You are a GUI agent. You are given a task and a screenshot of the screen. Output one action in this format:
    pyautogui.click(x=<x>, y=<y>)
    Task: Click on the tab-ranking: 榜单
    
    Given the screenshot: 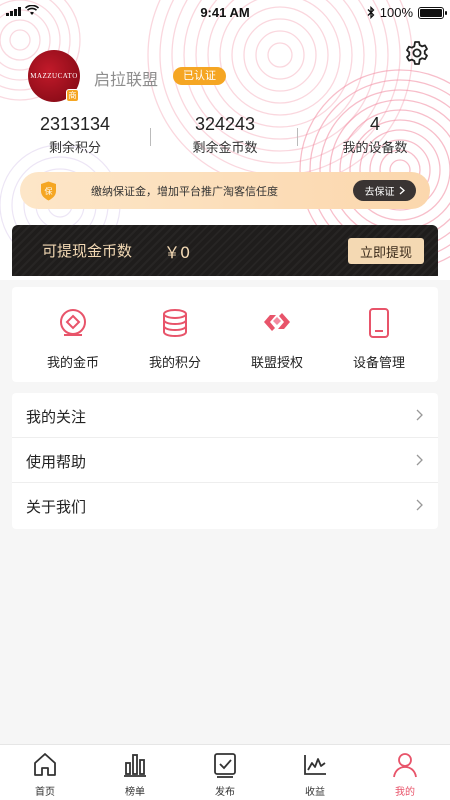 What is the action you would take?
    pyautogui.click(x=135, y=772)
    